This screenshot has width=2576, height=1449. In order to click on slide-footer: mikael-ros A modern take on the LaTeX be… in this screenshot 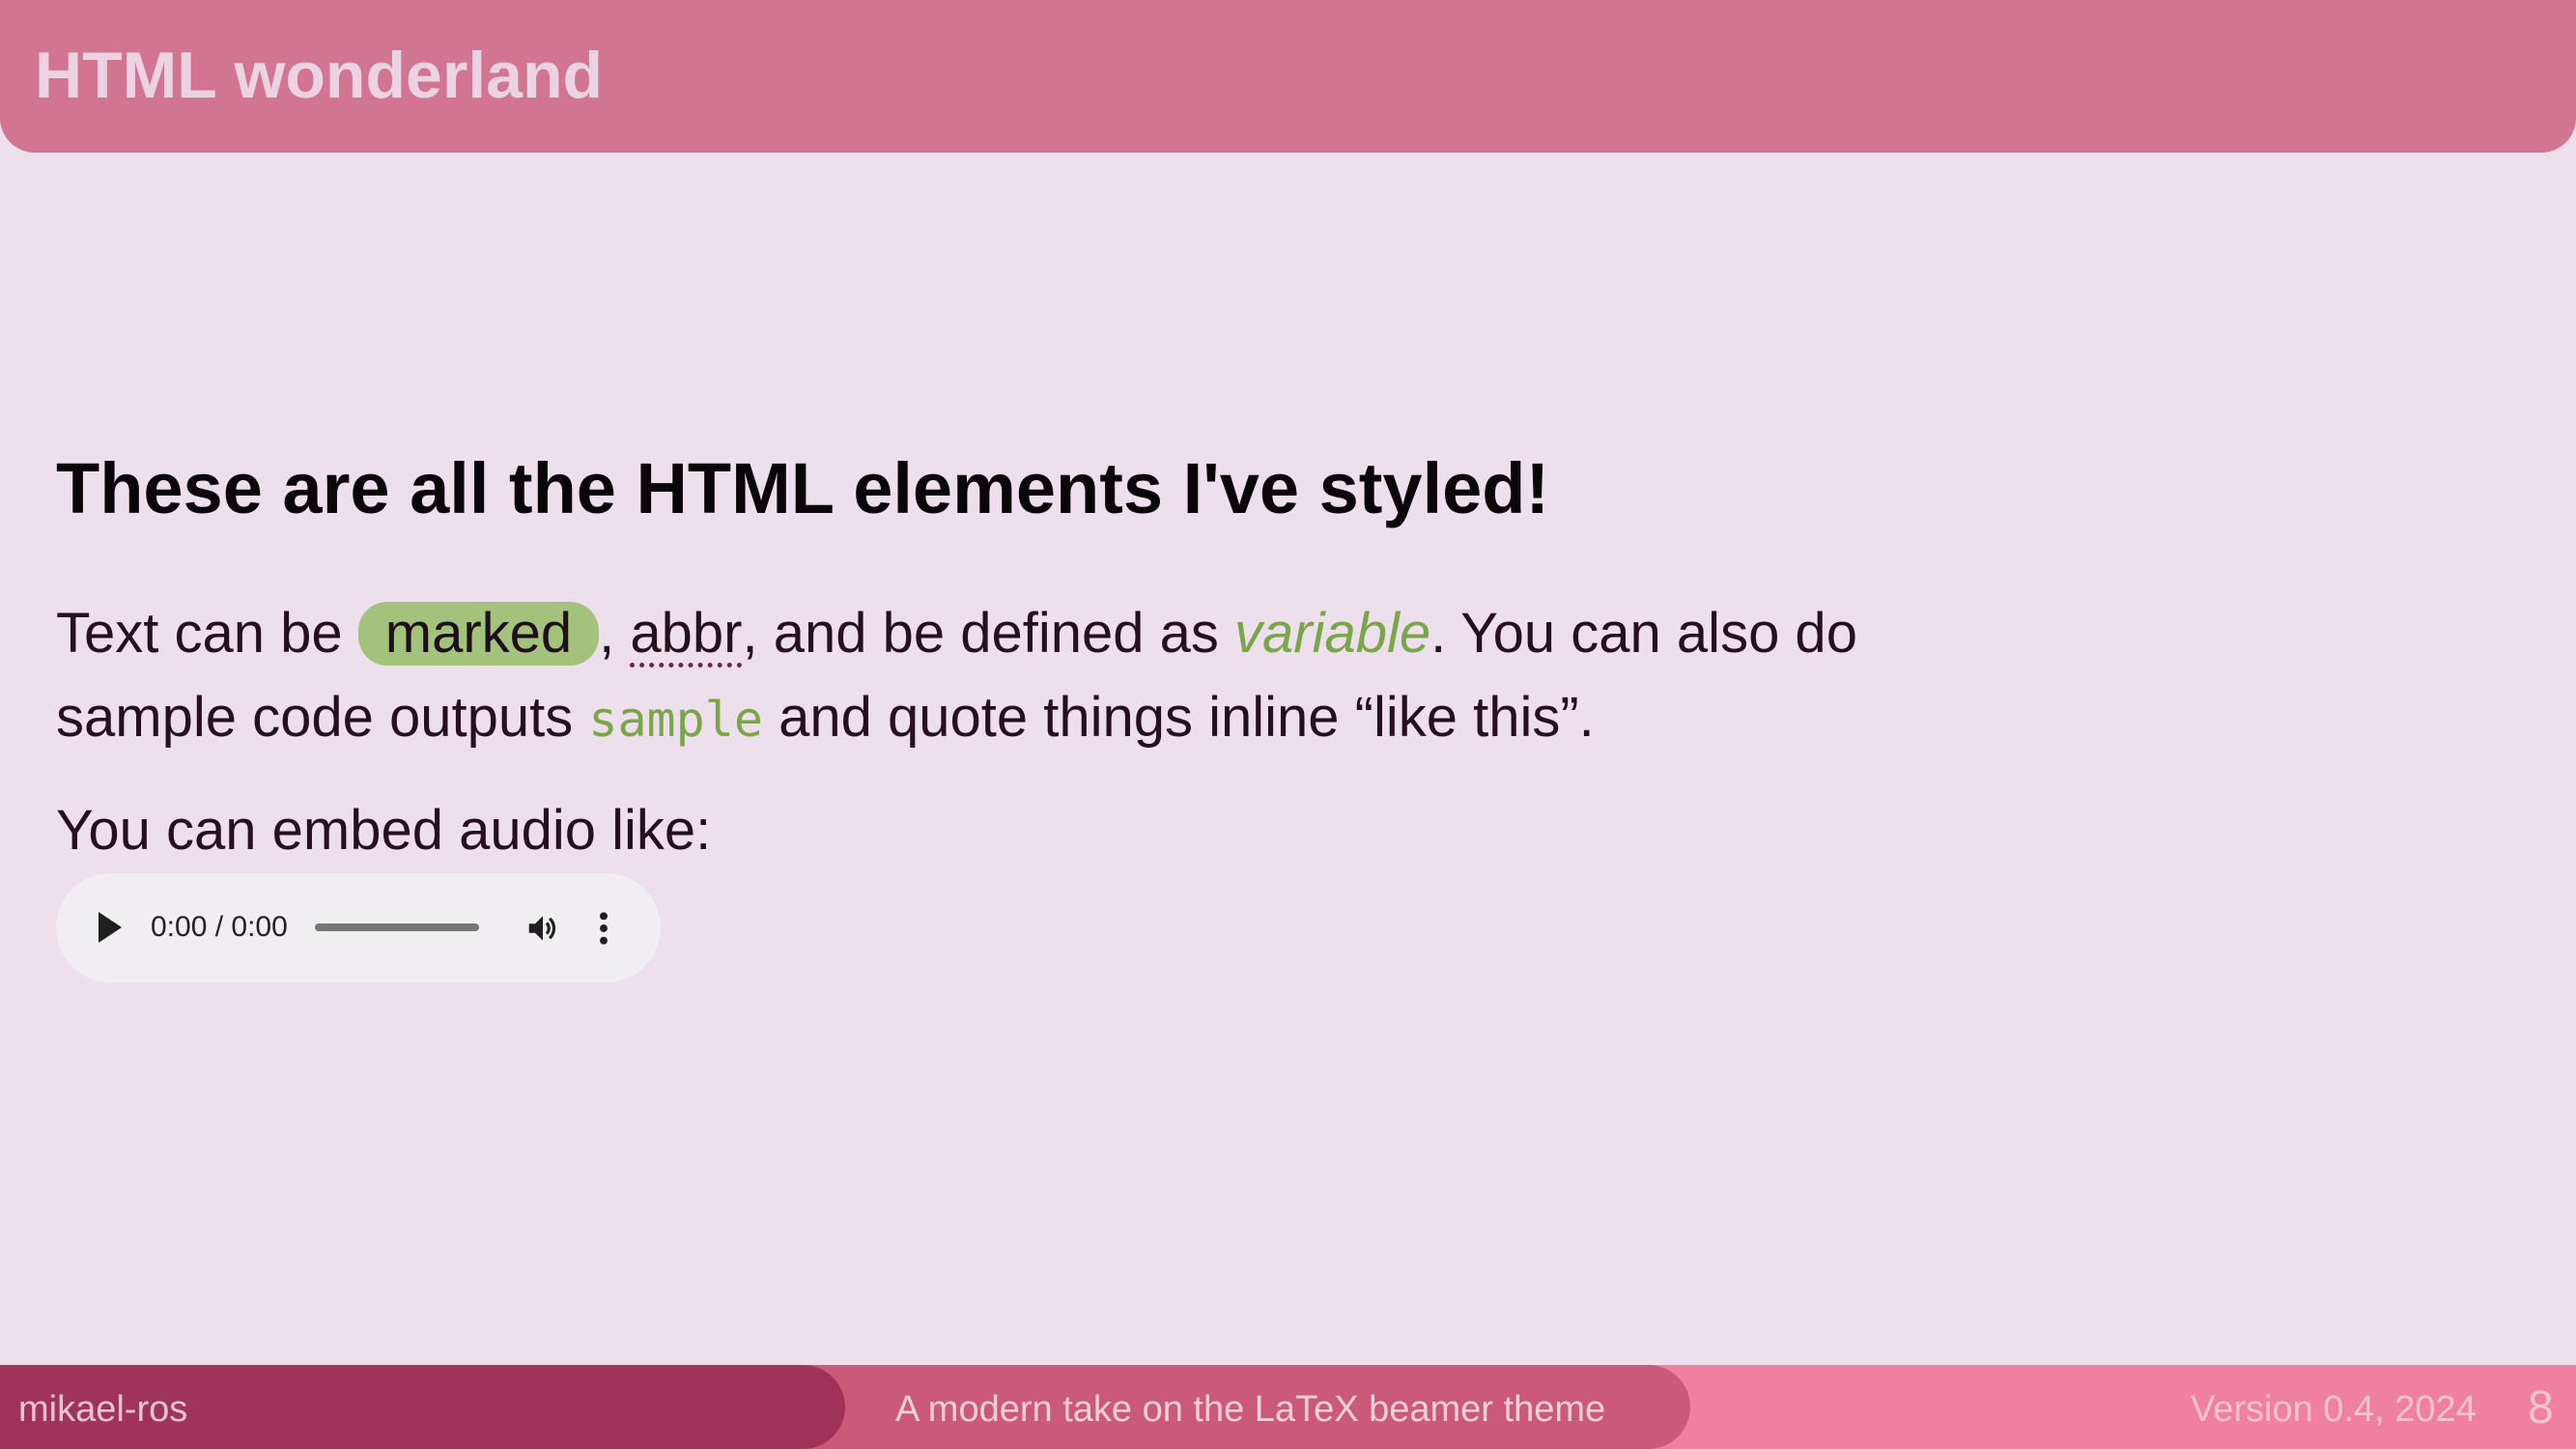, I will do `click(1288, 1407)`.